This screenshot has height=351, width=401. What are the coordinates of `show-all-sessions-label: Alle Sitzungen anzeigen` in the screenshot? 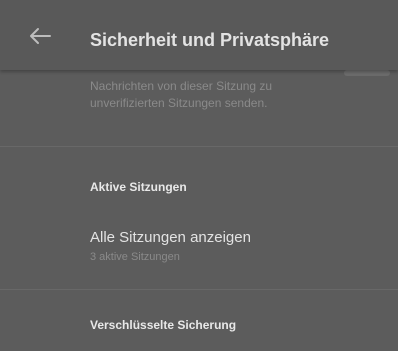 It's located at (170, 237).